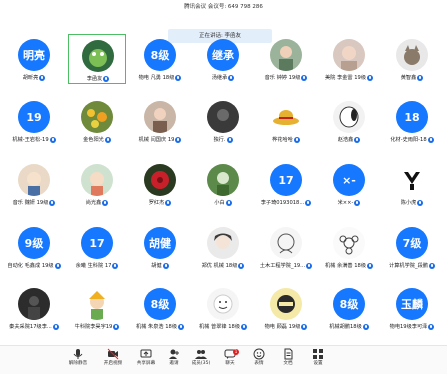  I want to click on participant-tile: 桦花哈哈, so click(286, 121).